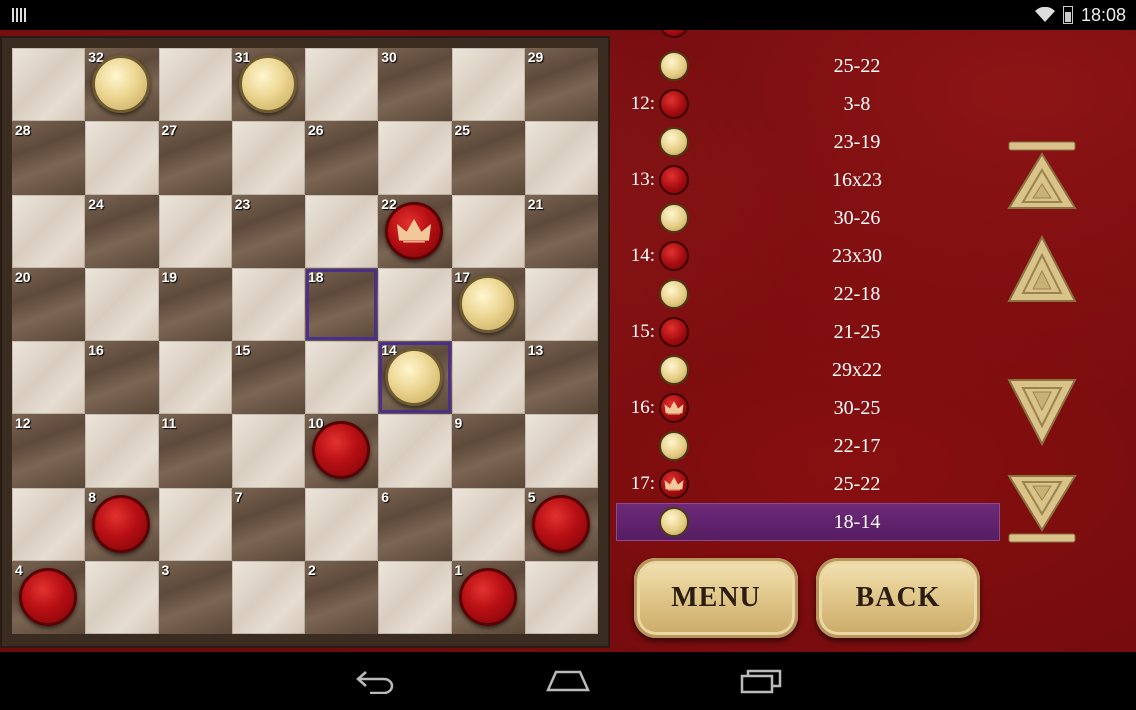 This screenshot has height=710, width=1136. I want to click on move-row: 17: 25-22, so click(808, 484).